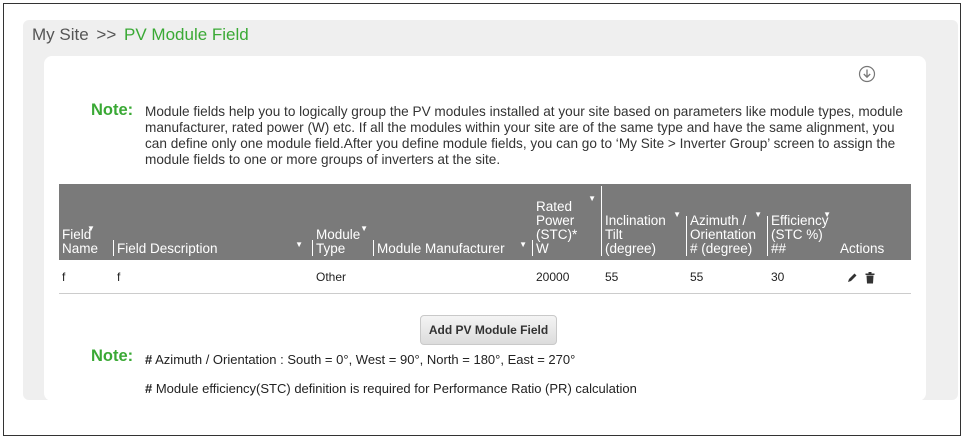 This screenshot has height=438, width=966. I want to click on trash-icon, so click(870, 277).